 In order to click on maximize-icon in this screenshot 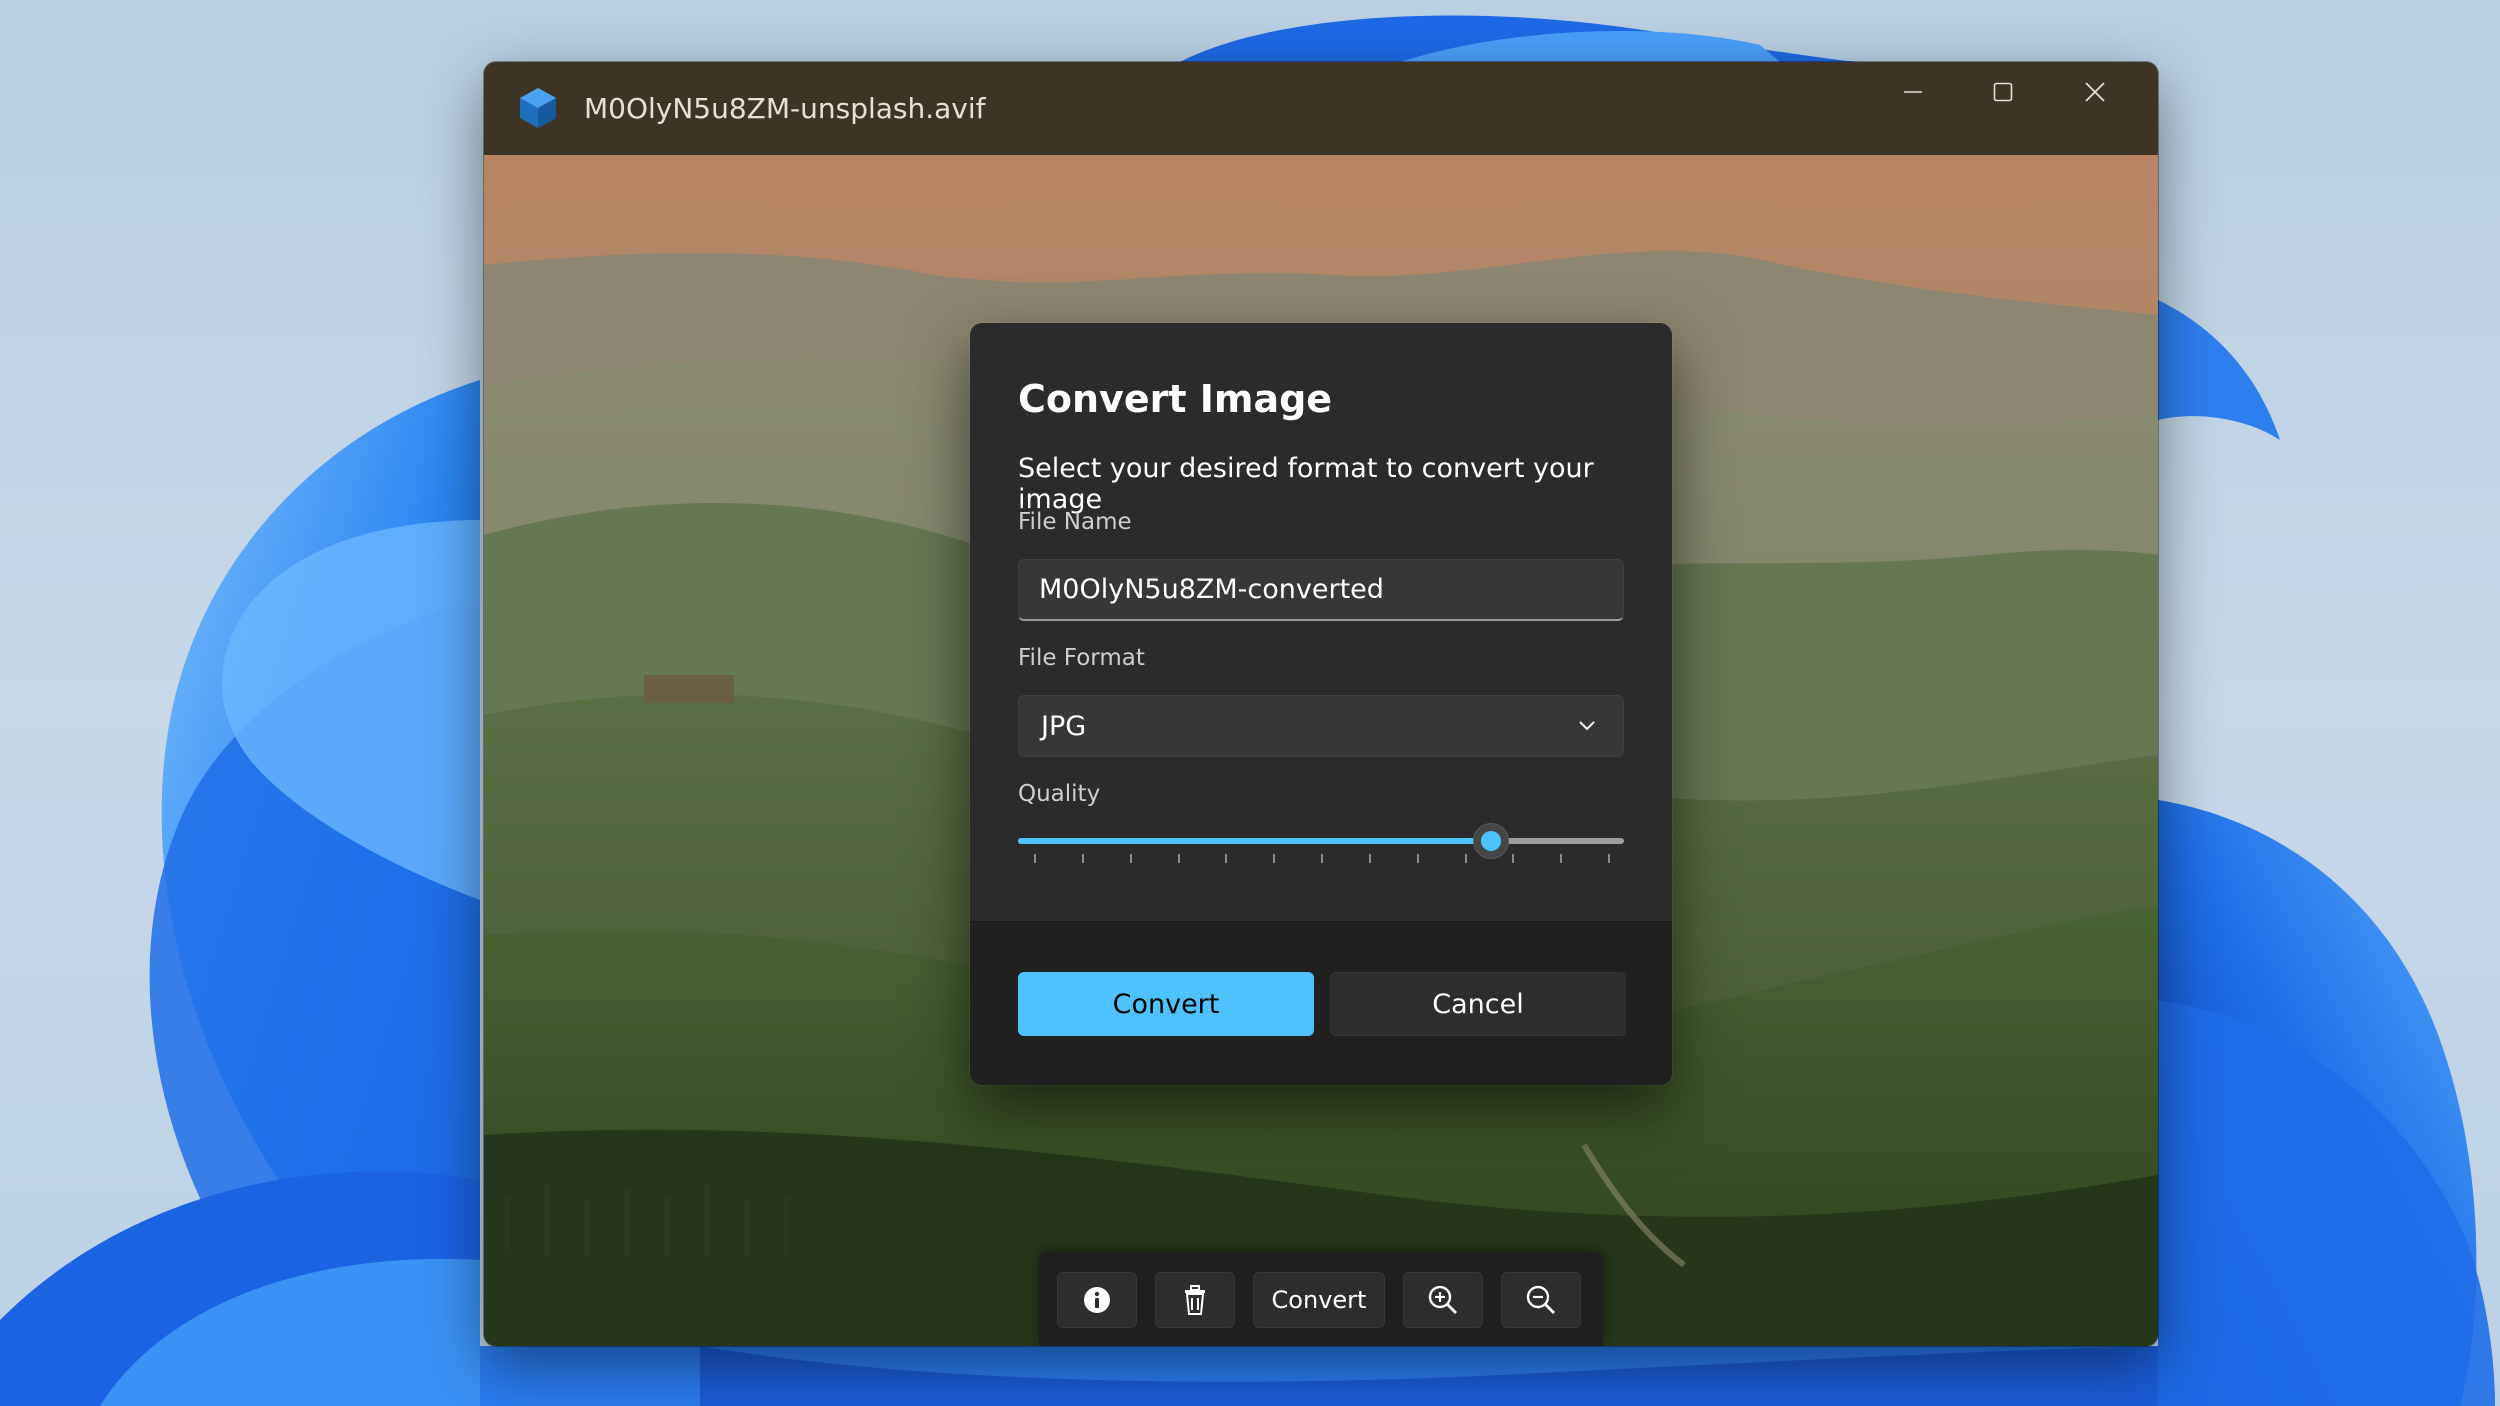, I will do `click(2003, 92)`.